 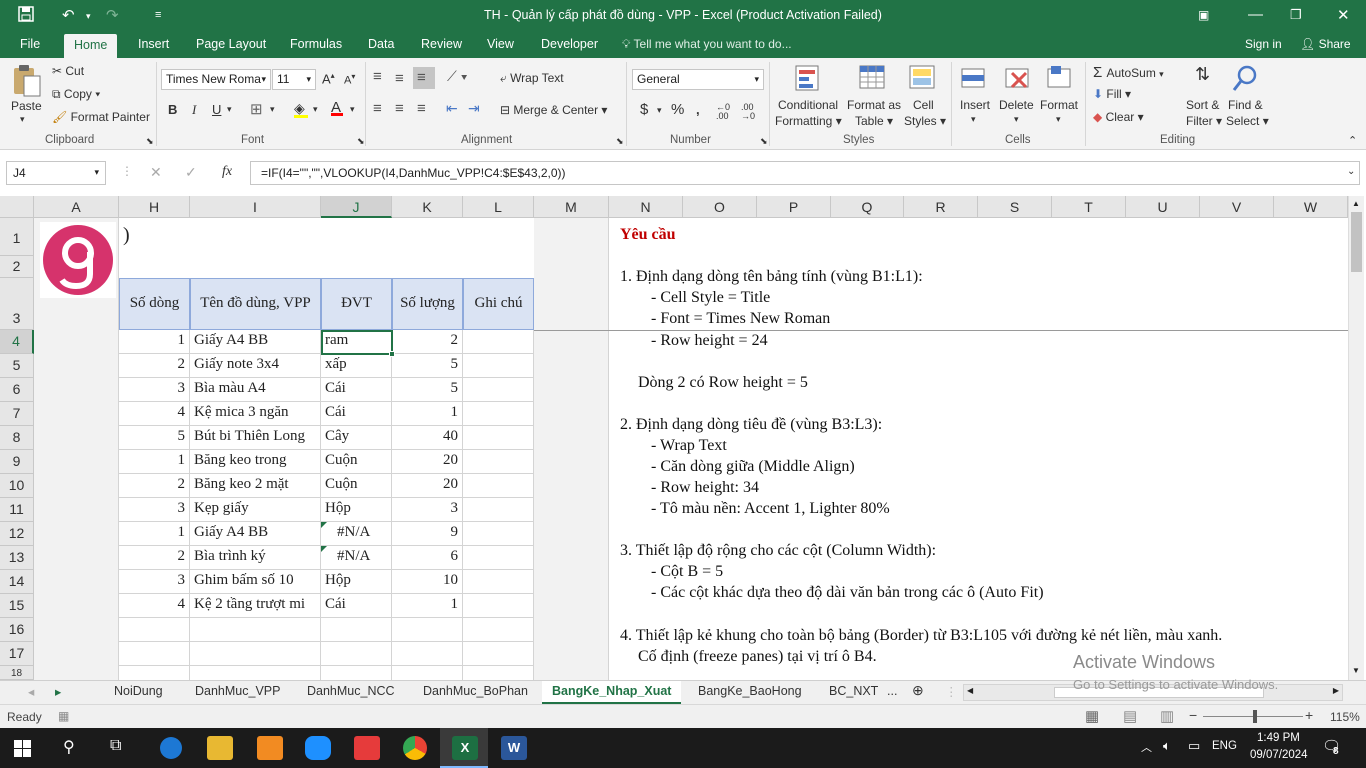 I want to click on borders-dropdown-icon: ▾, so click(x=272, y=109).